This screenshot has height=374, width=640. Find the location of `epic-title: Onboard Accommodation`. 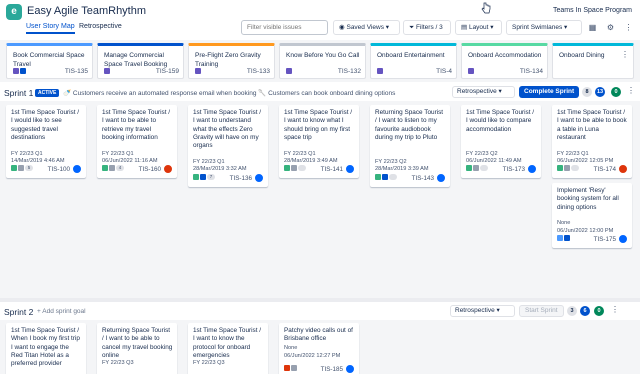

epic-title: Onboard Accommodation is located at coordinates (505, 55).